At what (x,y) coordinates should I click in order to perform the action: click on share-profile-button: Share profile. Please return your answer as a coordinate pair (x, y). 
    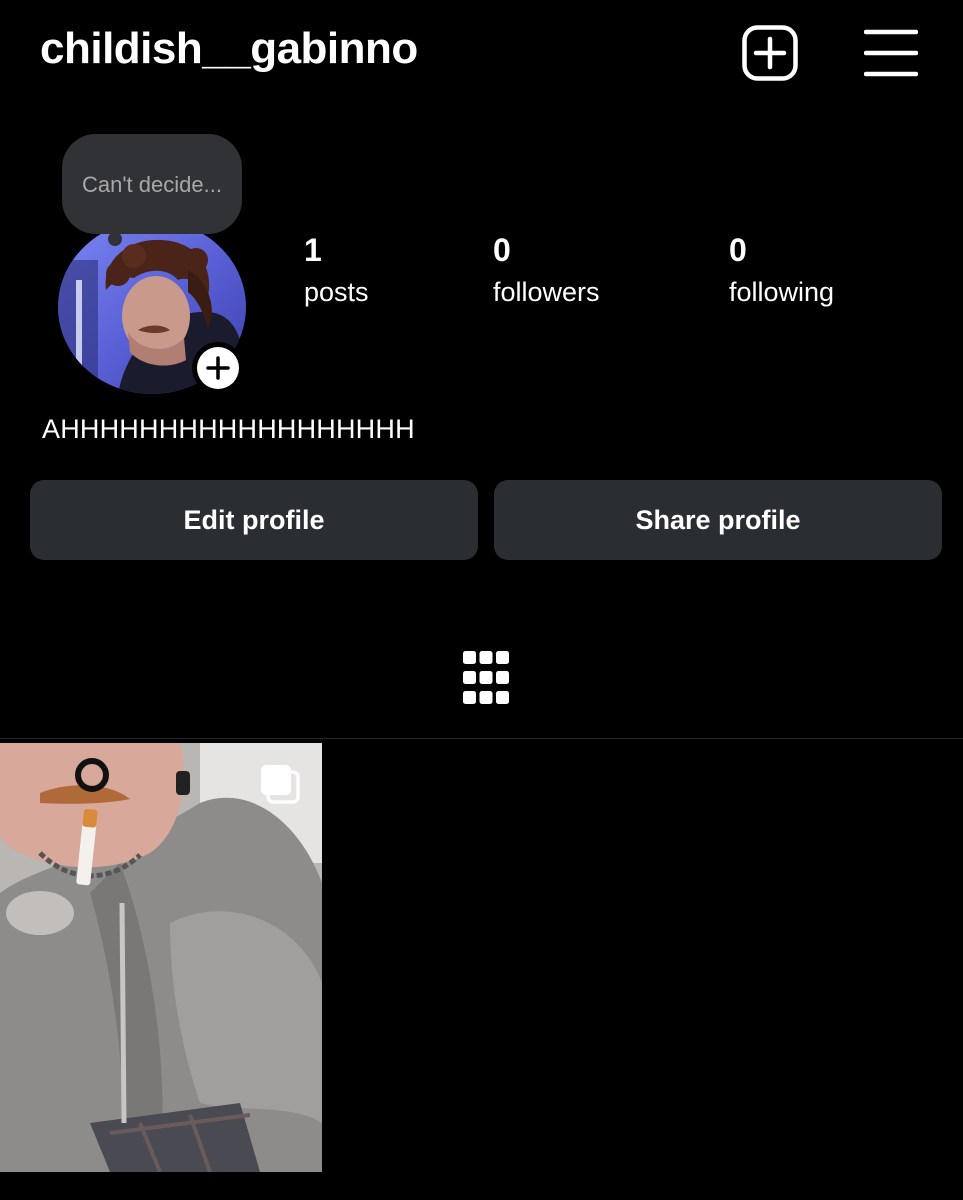
    Looking at the image, I should click on (718, 520).